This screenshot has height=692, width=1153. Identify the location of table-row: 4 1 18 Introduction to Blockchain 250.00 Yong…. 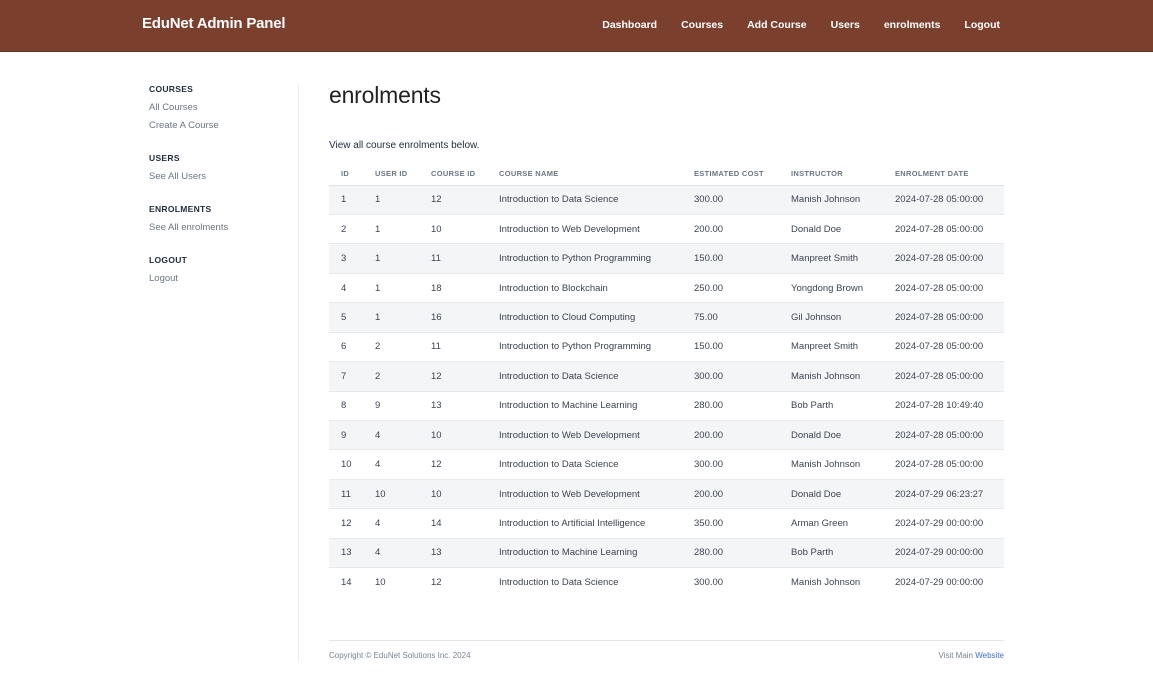
(666, 288).